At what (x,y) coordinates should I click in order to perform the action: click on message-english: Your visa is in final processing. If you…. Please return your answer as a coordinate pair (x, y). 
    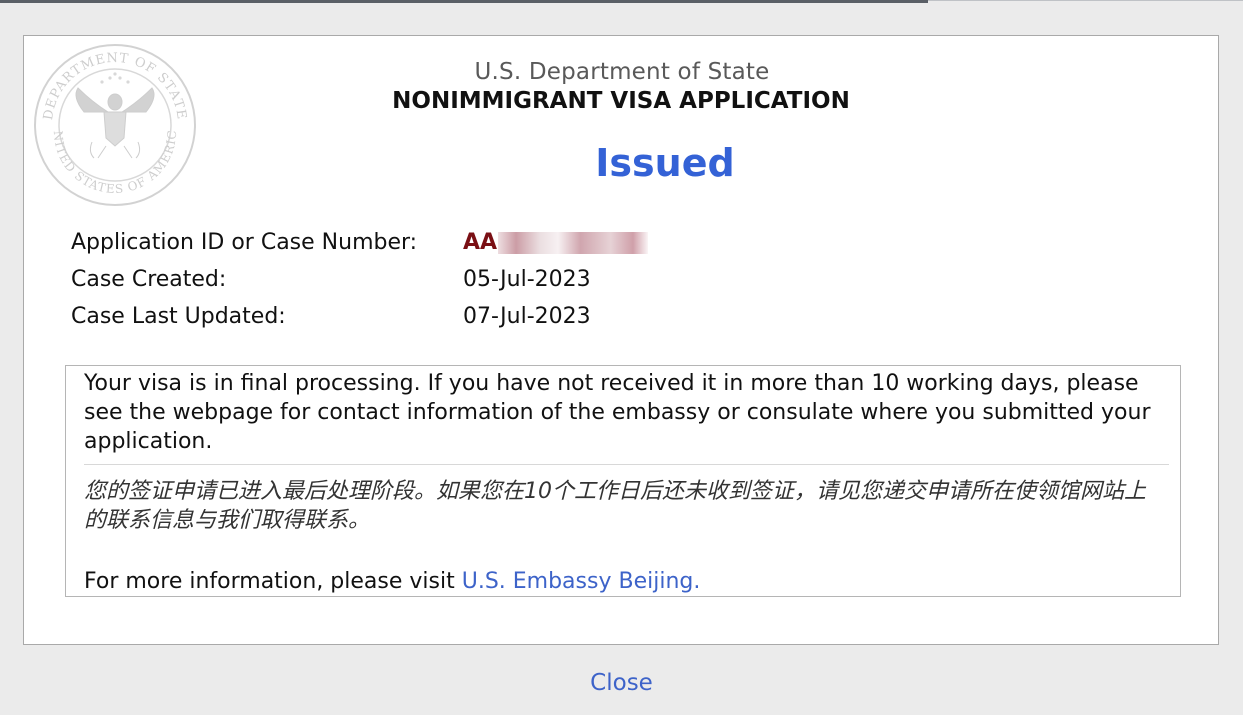
    Looking at the image, I should click on (617, 412).